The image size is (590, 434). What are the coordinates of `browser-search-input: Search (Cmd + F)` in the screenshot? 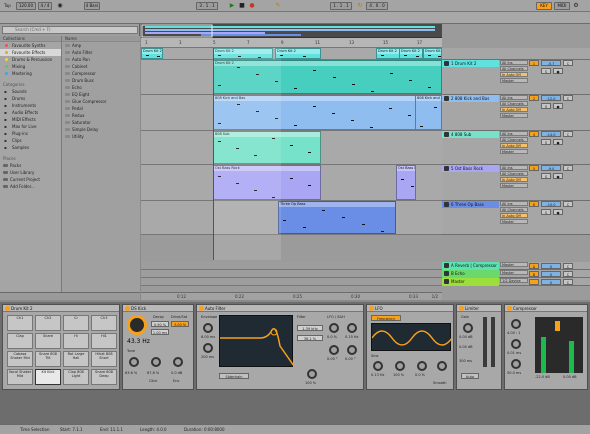 It's located at (70, 30).